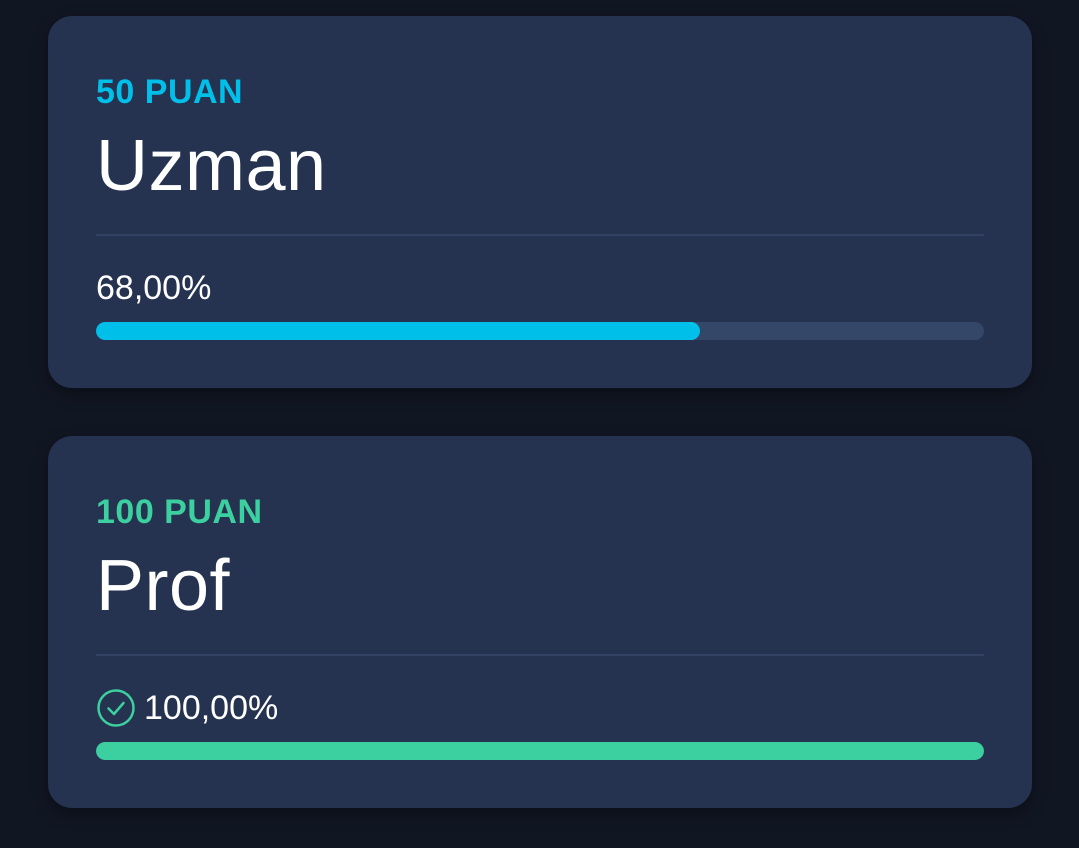  I want to click on check-circle-icon, so click(116, 708).